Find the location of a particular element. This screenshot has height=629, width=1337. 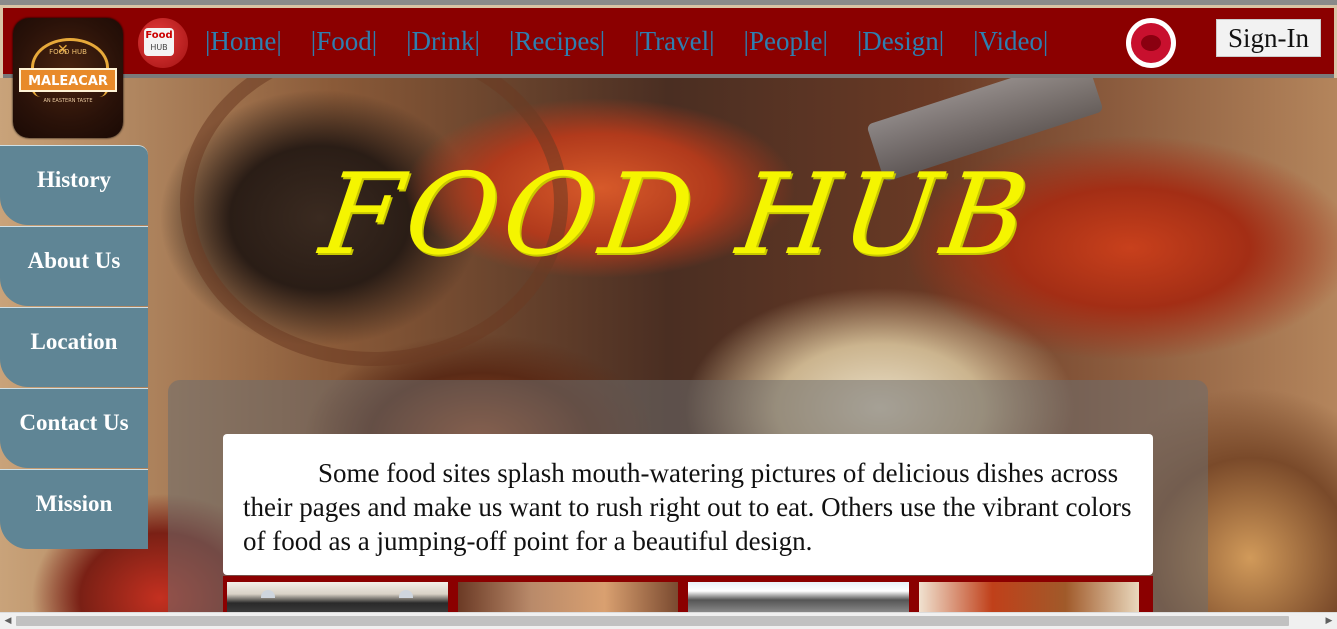

thumbnail-restaurant is located at coordinates (337, 597).